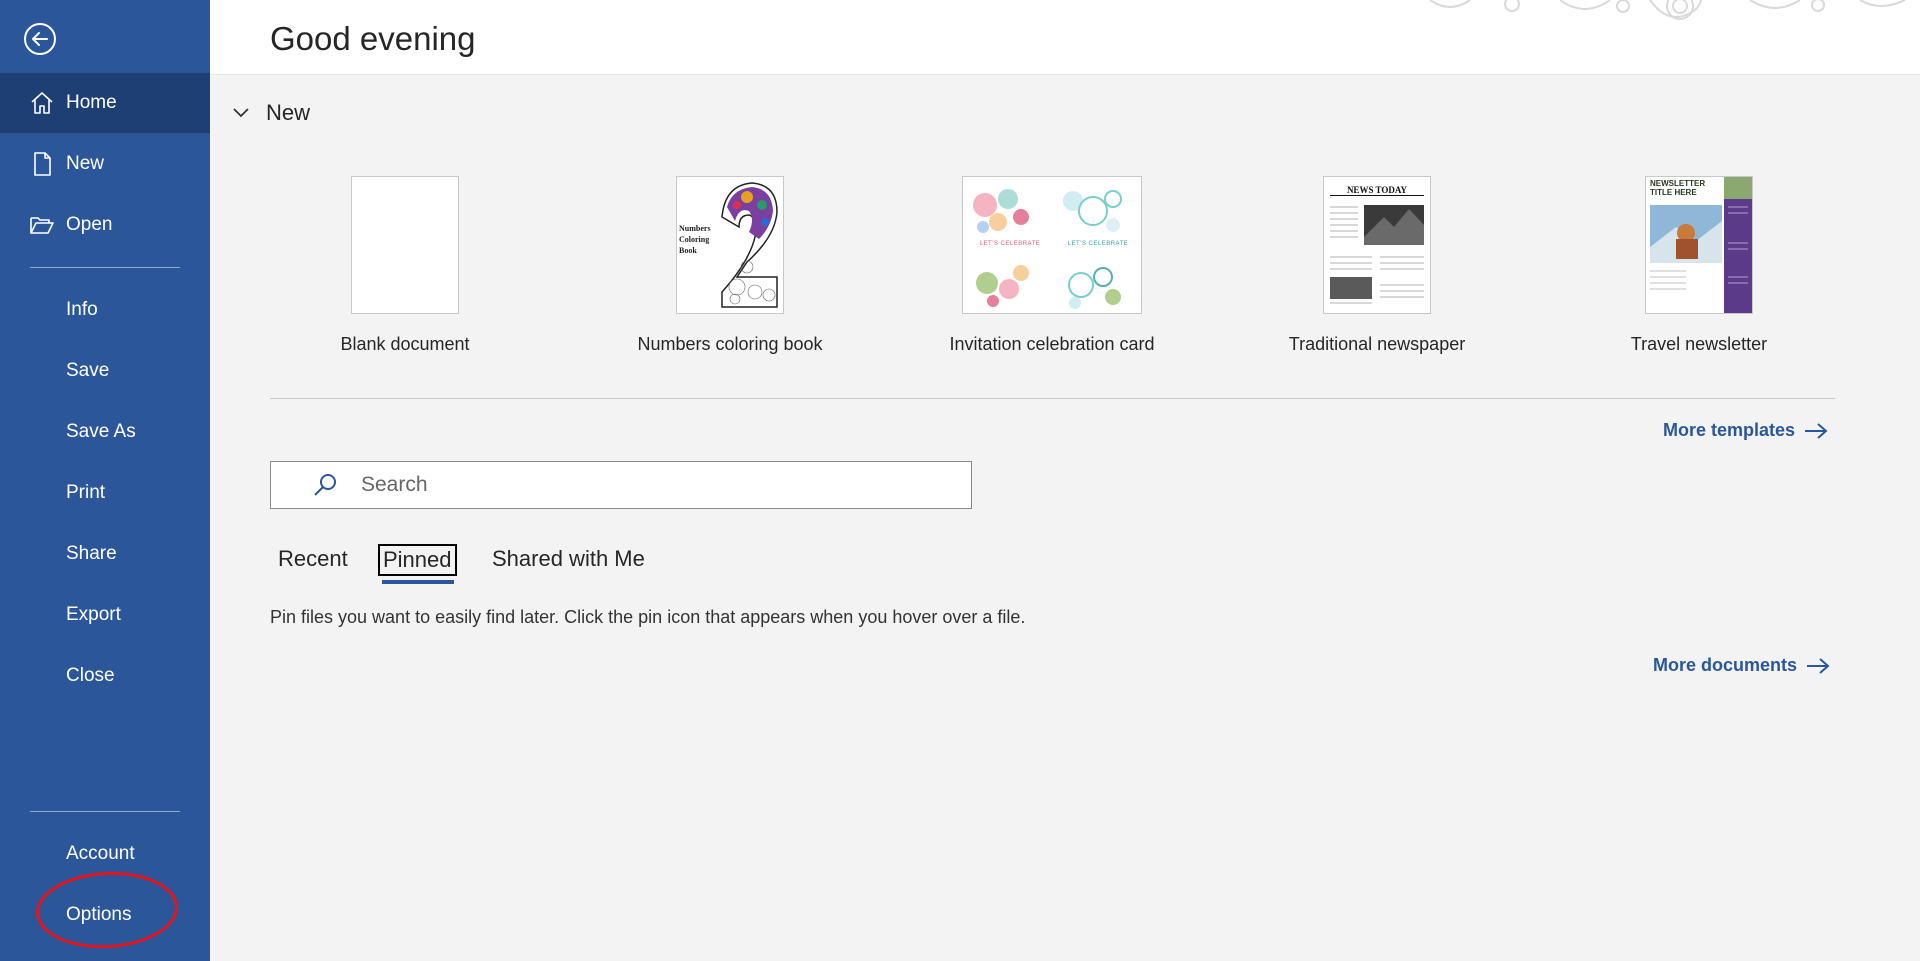 The height and width of the screenshot is (961, 1920). I want to click on sidebar-item-new: New, so click(105, 164).